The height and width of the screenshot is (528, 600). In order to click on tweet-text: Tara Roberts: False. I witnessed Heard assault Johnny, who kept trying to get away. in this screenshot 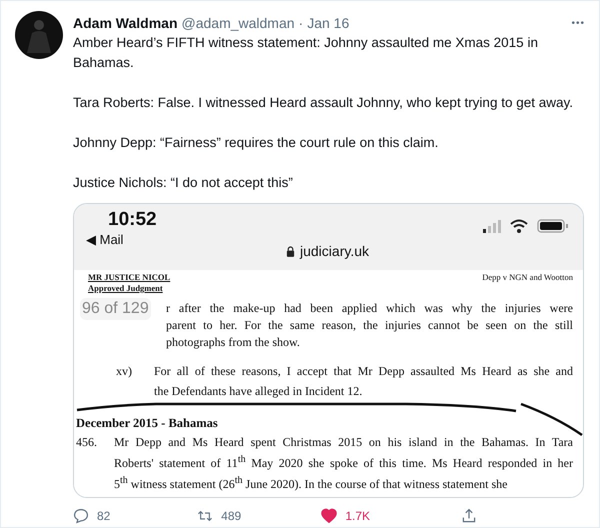, I will do `click(323, 103)`.